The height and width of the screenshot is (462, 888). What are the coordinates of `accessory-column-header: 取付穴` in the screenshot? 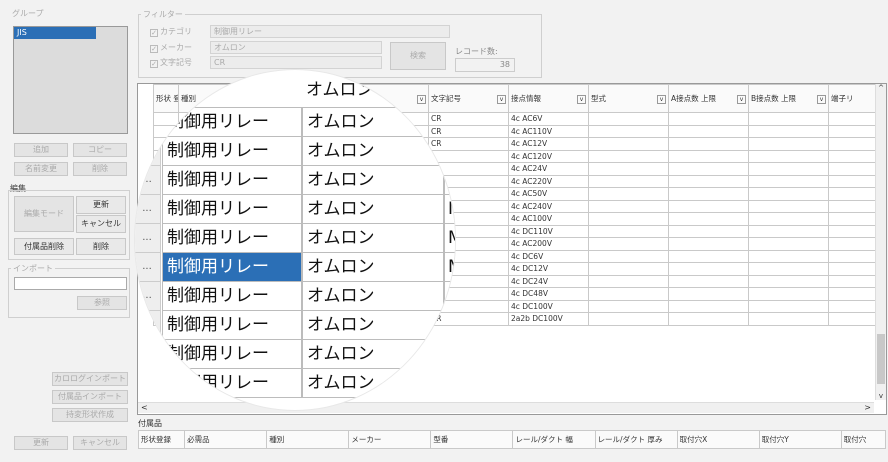 It's located at (863, 439).